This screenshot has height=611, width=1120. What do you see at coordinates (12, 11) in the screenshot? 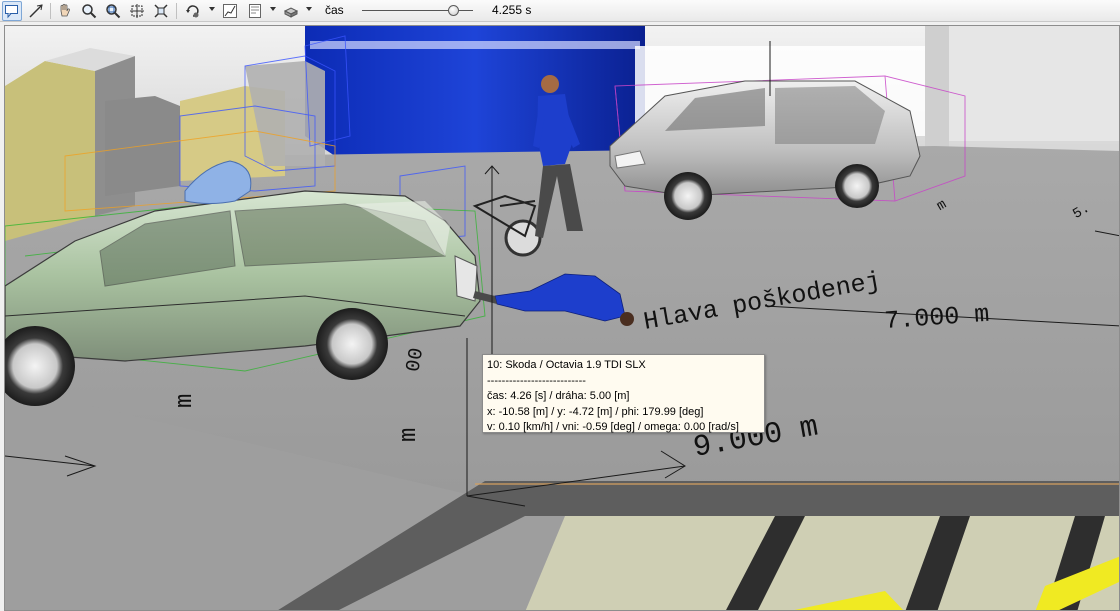
I see `tooltip-select-icon` at bounding box center [12, 11].